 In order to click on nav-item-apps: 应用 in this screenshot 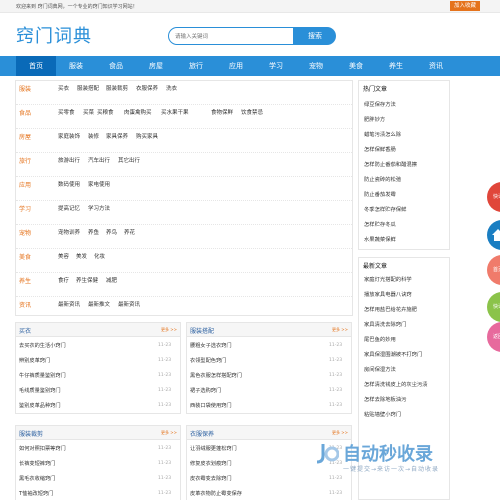, I will do `click(236, 66)`.